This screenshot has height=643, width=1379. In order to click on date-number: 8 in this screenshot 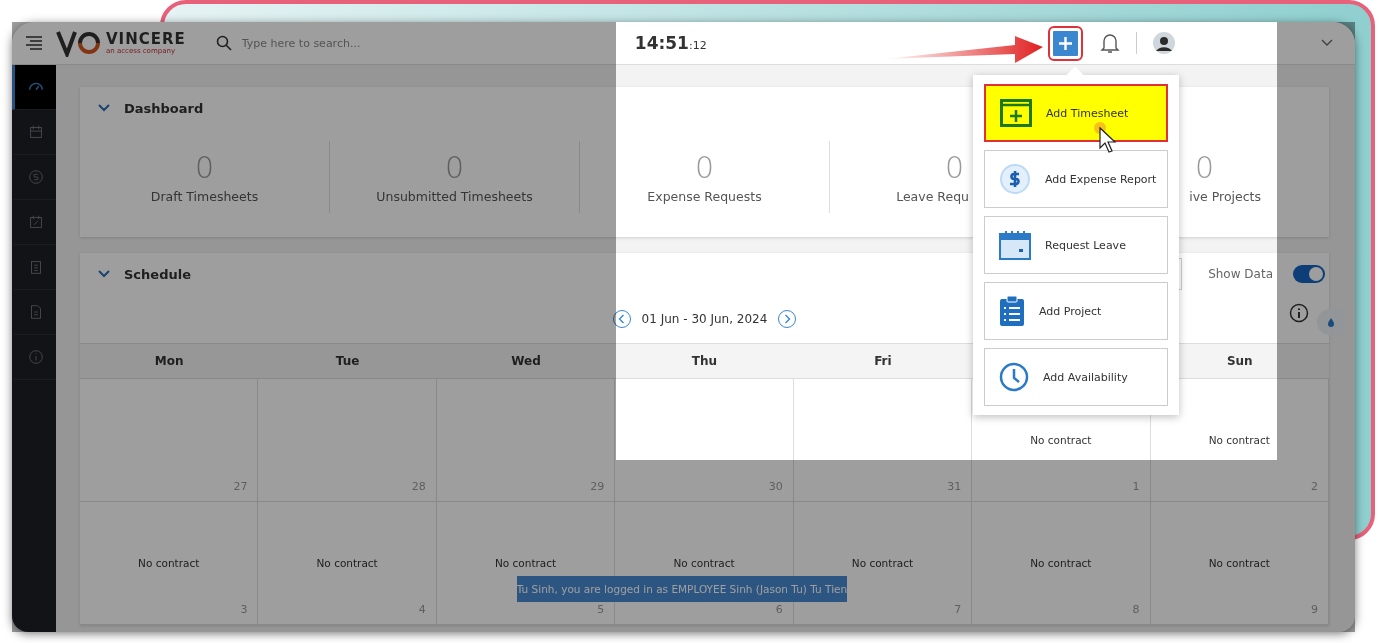, I will do `click(1136, 609)`.